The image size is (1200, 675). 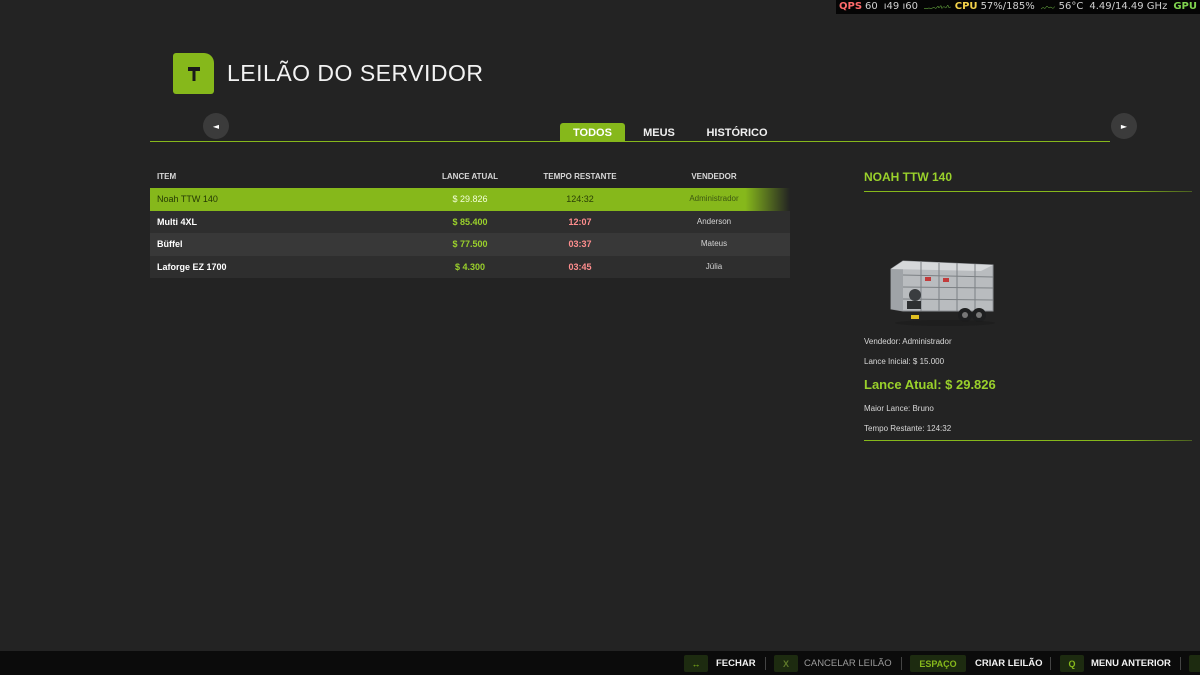 What do you see at coordinates (908, 177) in the screenshot?
I see `detail-title: NOAH TTW 140` at bounding box center [908, 177].